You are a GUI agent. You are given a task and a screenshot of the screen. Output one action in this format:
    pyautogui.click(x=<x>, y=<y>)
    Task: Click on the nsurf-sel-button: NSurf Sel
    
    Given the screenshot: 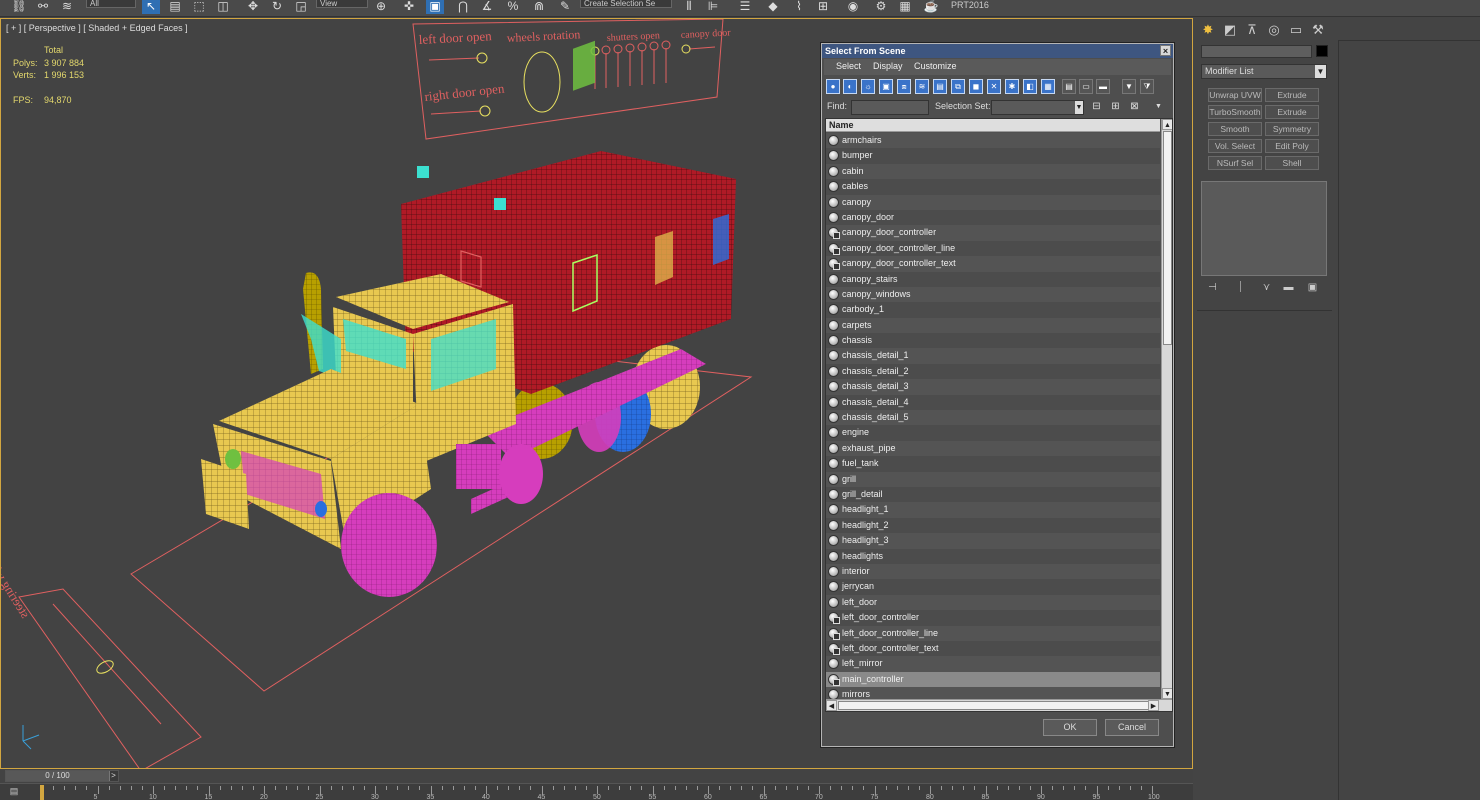 What is the action you would take?
    pyautogui.click(x=1235, y=163)
    